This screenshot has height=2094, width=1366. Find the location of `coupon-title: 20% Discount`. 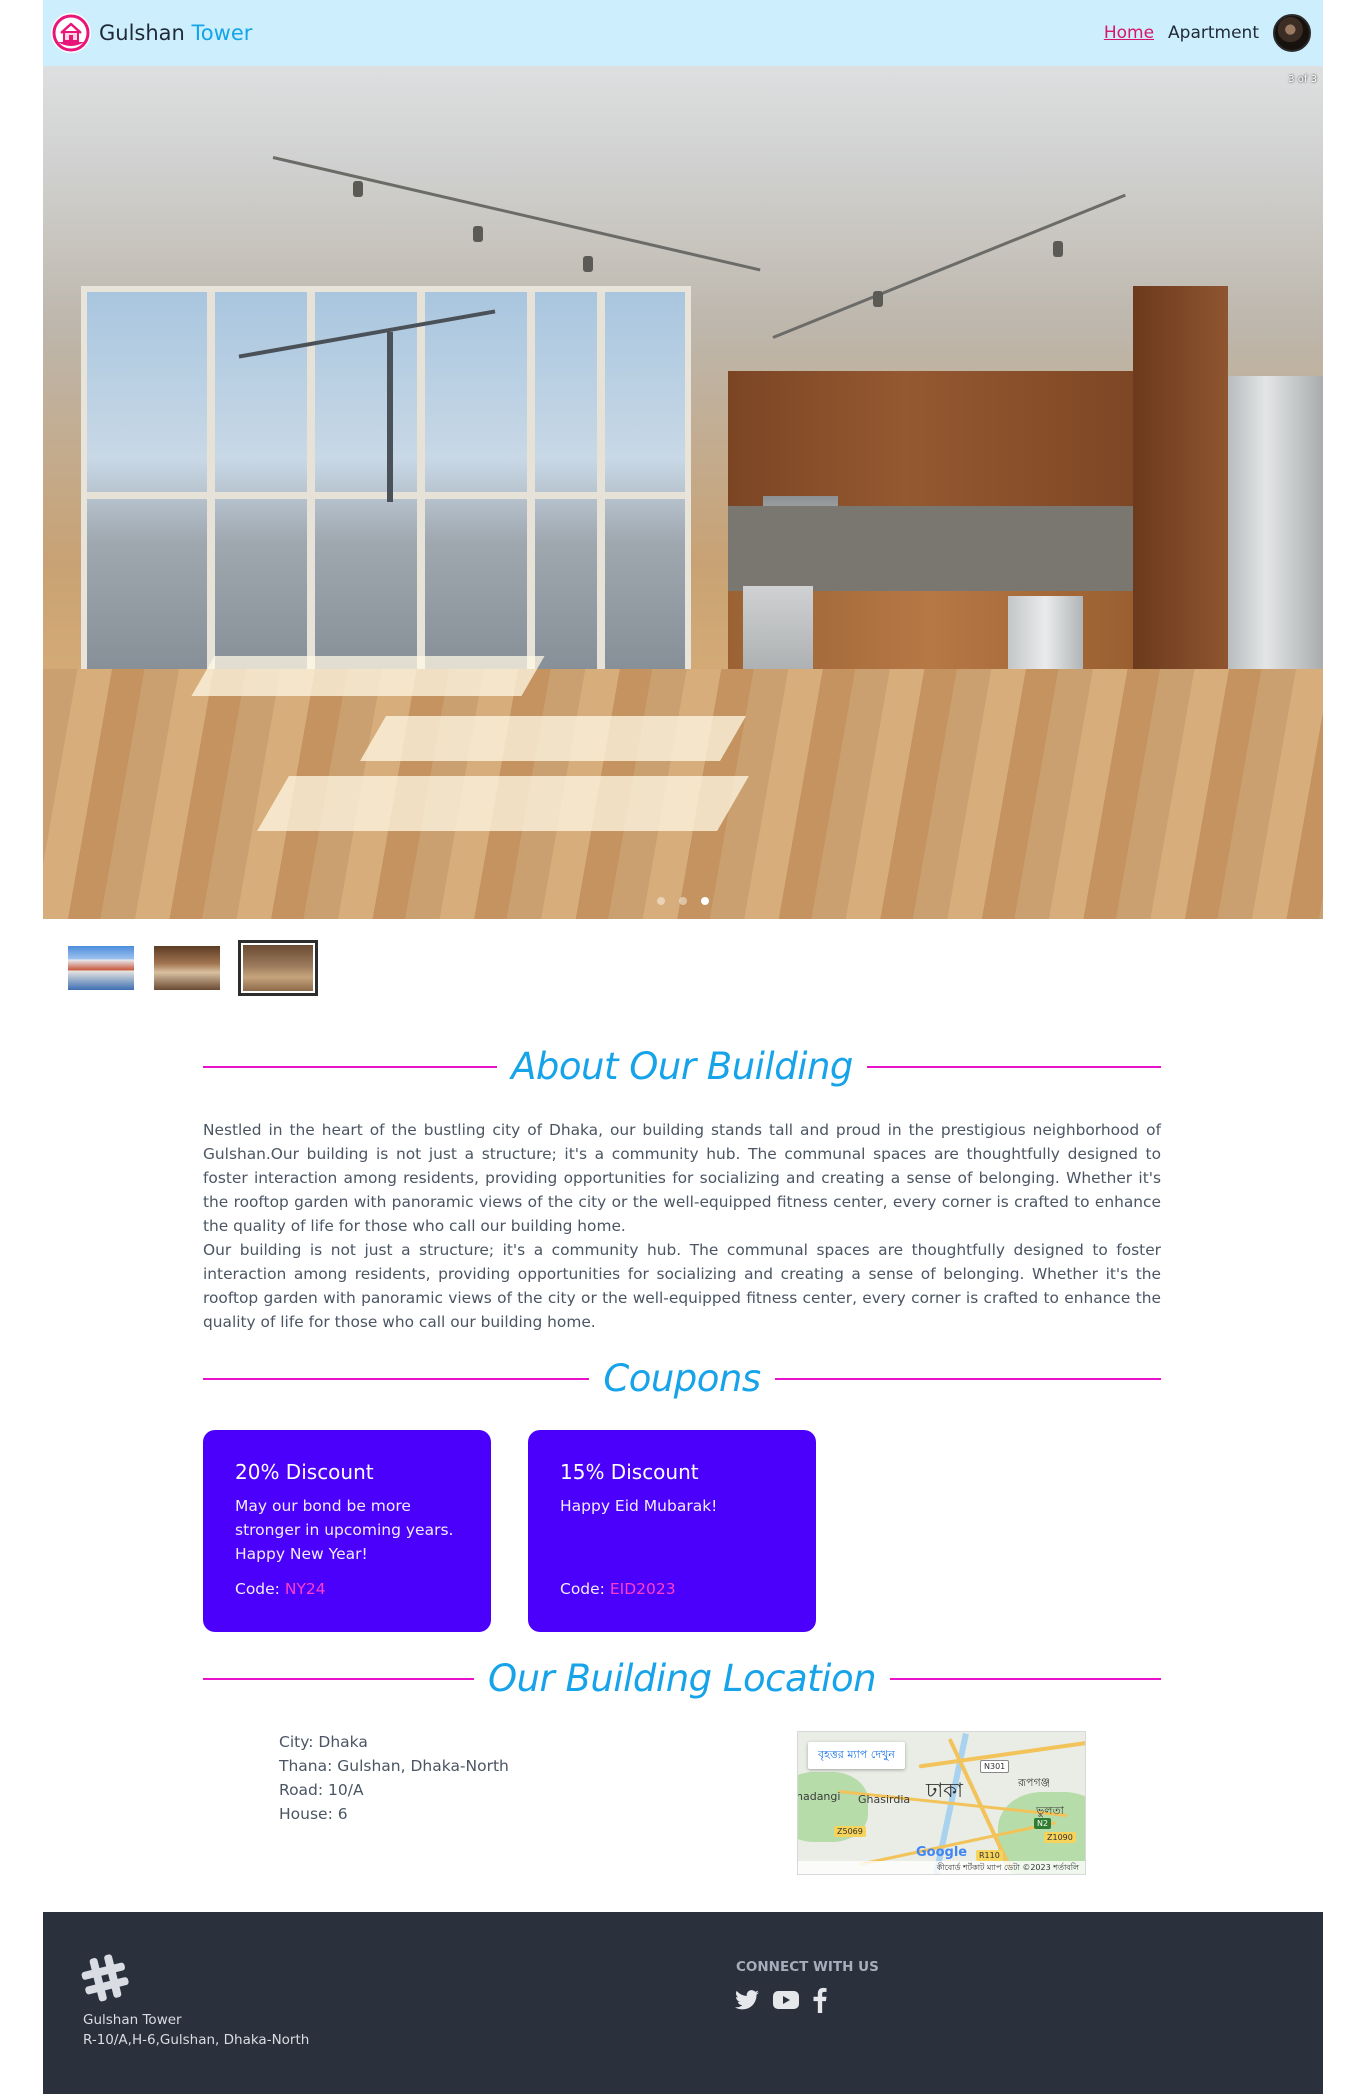

coupon-title: 20% Discount is located at coordinates (304, 1472).